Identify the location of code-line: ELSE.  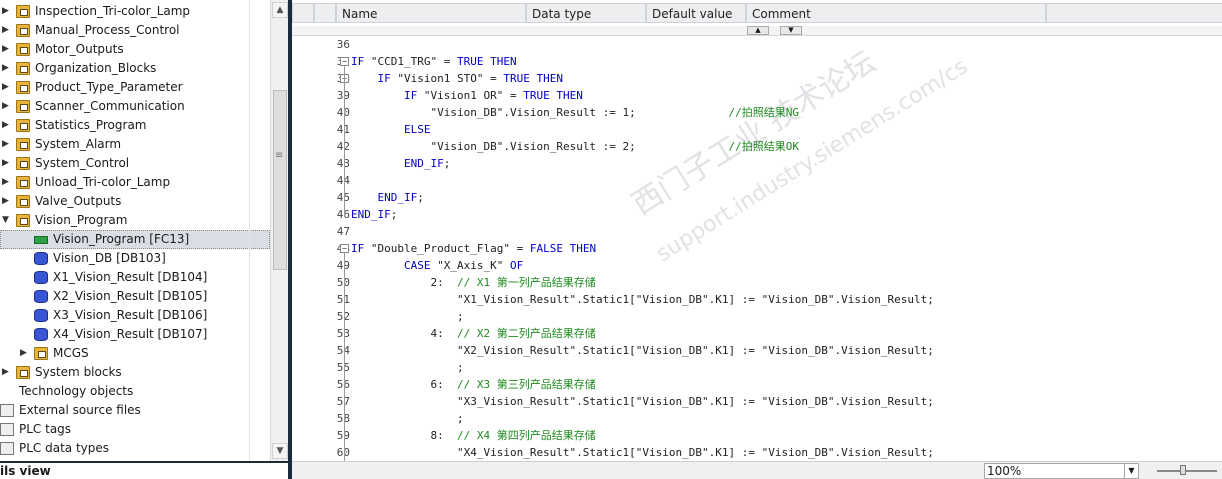
(391, 129).